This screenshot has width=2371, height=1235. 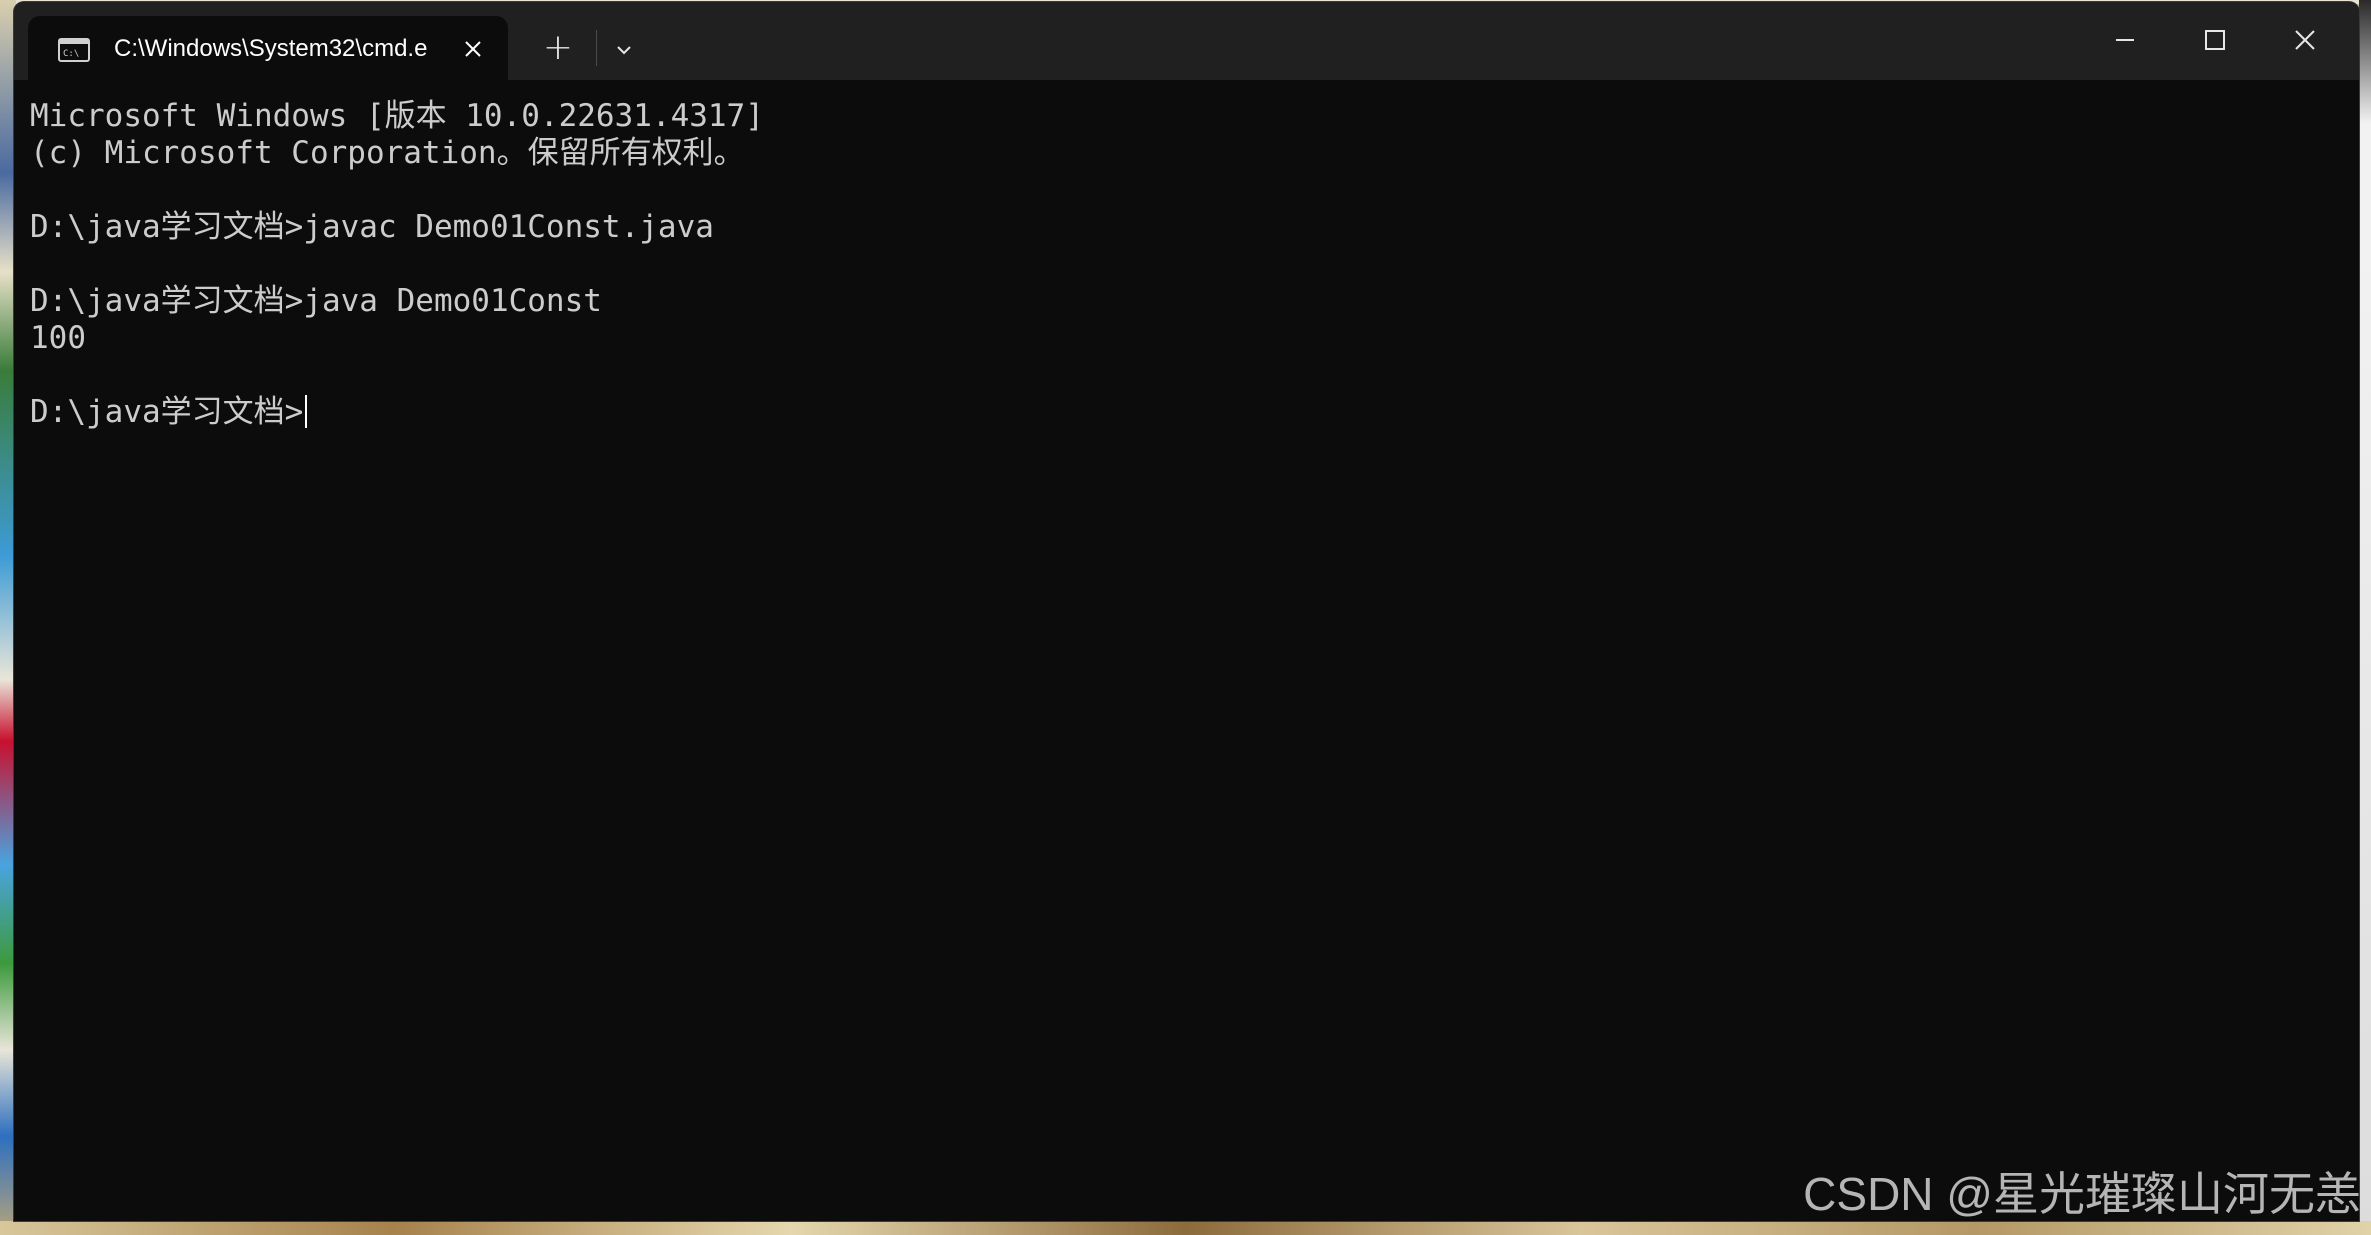 What do you see at coordinates (71, 54) in the screenshot?
I see `svg-text: C:\` at bounding box center [71, 54].